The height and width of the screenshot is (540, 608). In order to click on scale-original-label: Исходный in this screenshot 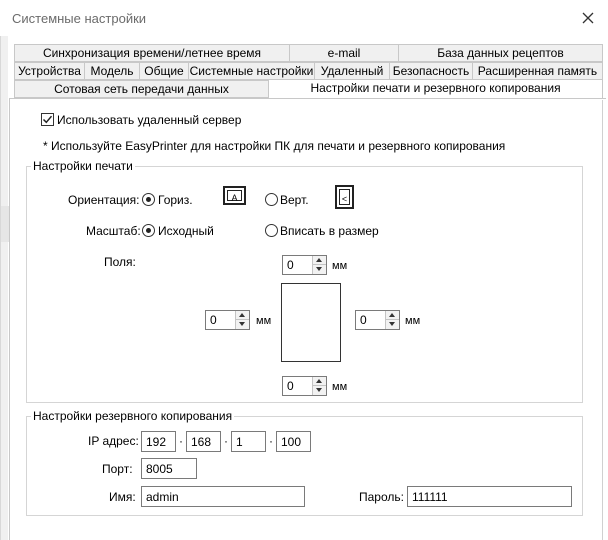, I will do `click(186, 231)`.